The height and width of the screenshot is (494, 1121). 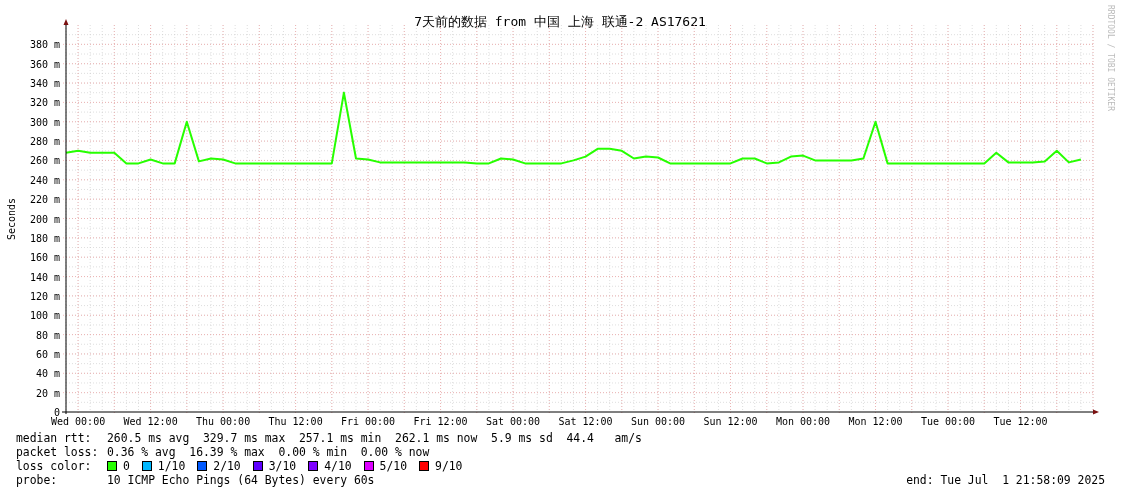 I want to click on y-tick-label: 80 m, so click(x=47, y=335).